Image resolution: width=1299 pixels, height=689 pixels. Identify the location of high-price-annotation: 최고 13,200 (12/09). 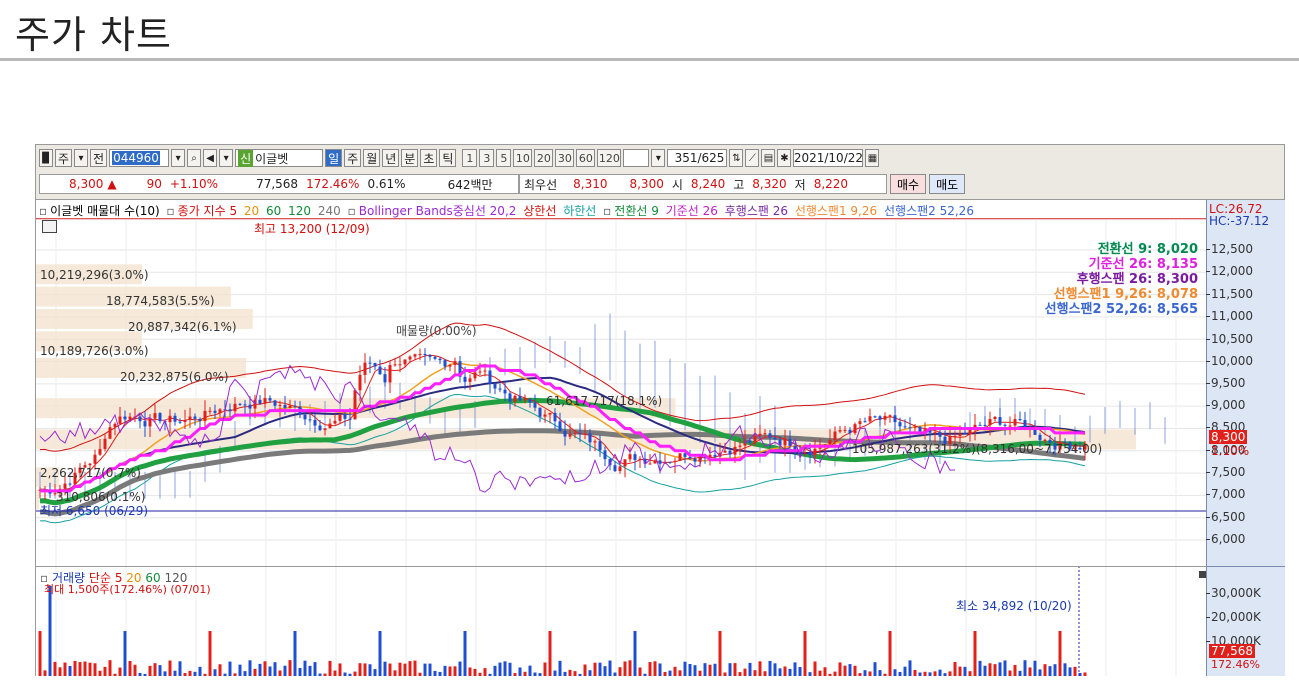
(312, 229).